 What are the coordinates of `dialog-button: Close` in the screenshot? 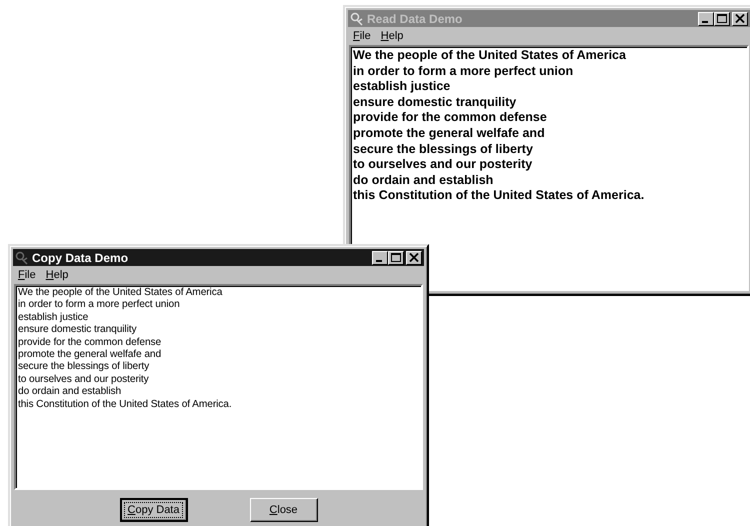 It's located at (284, 510).